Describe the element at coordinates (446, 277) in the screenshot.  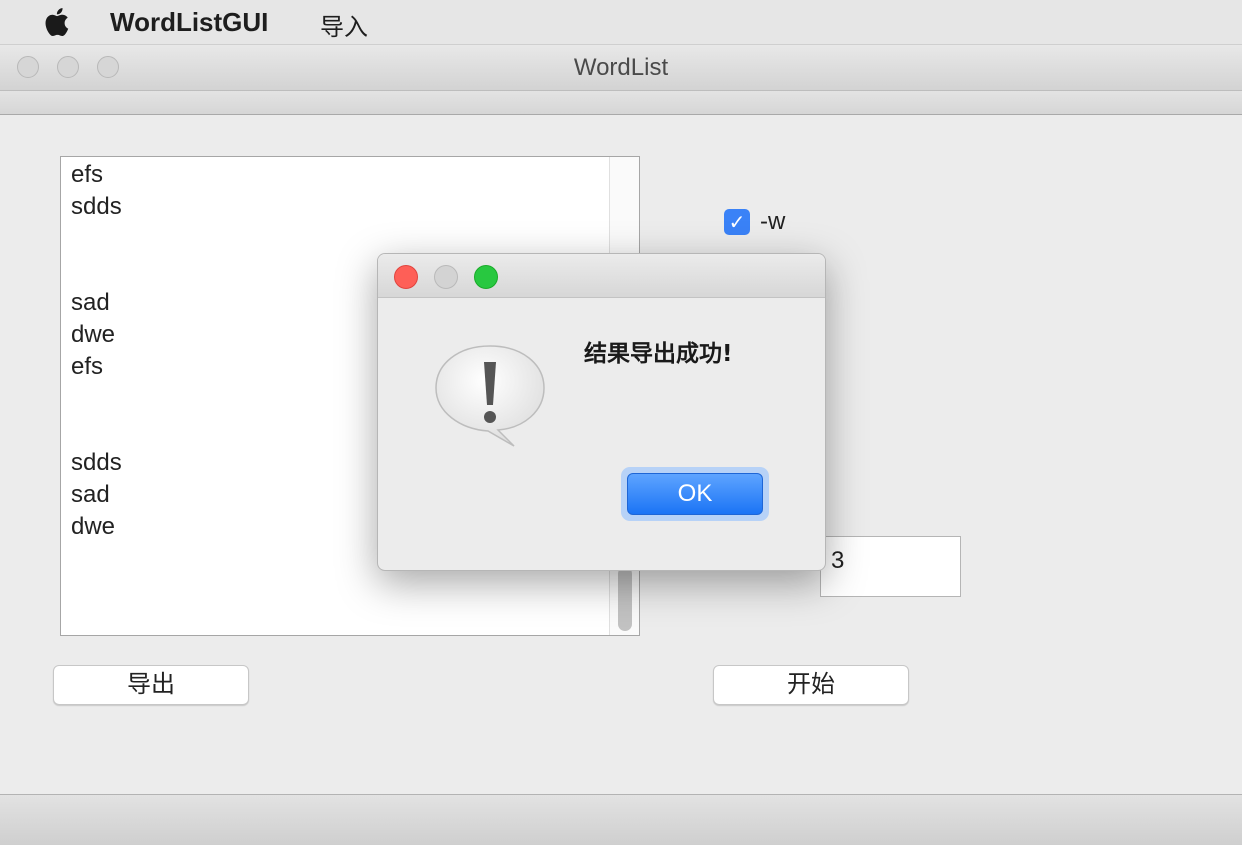
I see `dialog-minimize-button` at that location.